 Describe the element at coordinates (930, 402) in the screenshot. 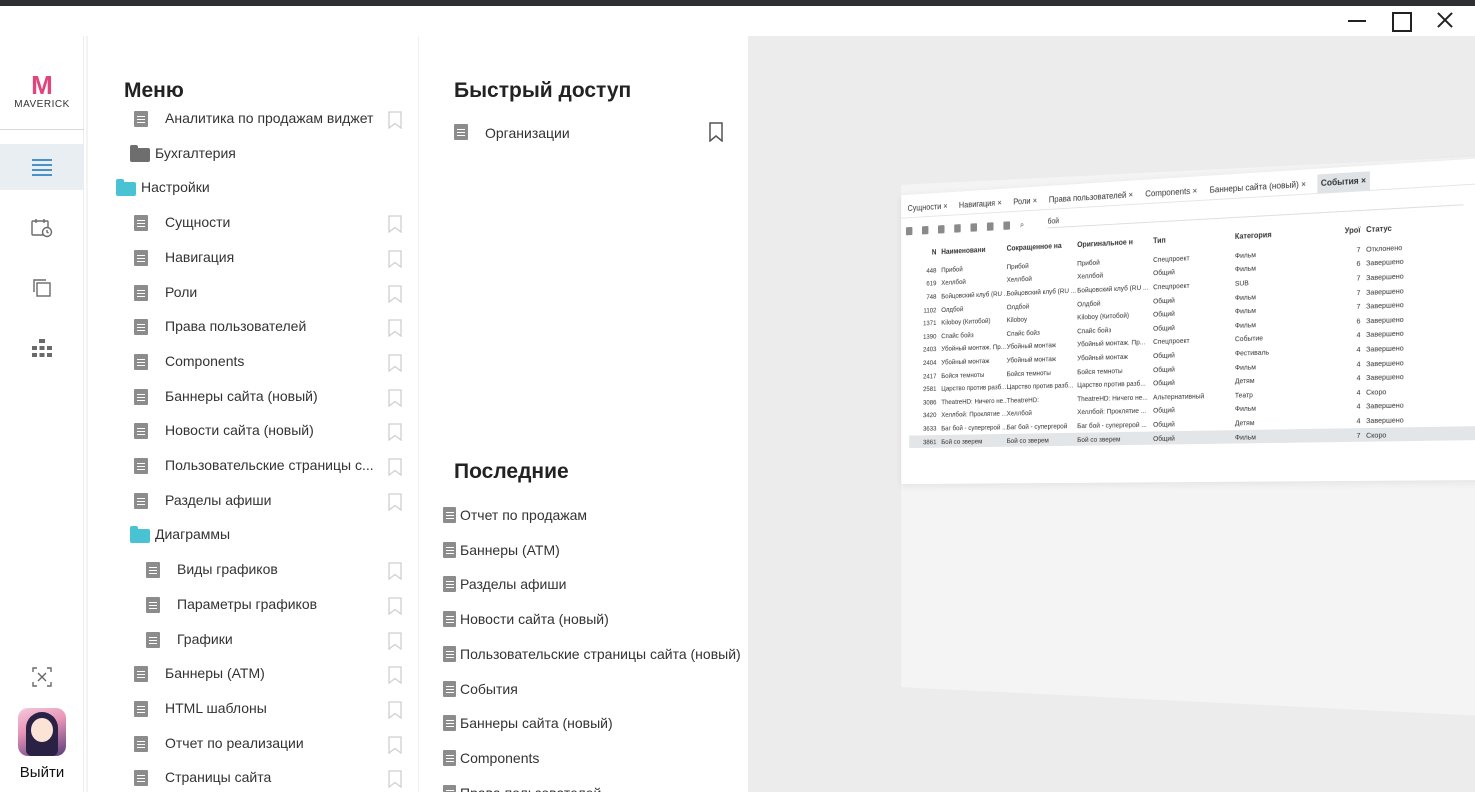

I see `table-cell: 3086` at that location.